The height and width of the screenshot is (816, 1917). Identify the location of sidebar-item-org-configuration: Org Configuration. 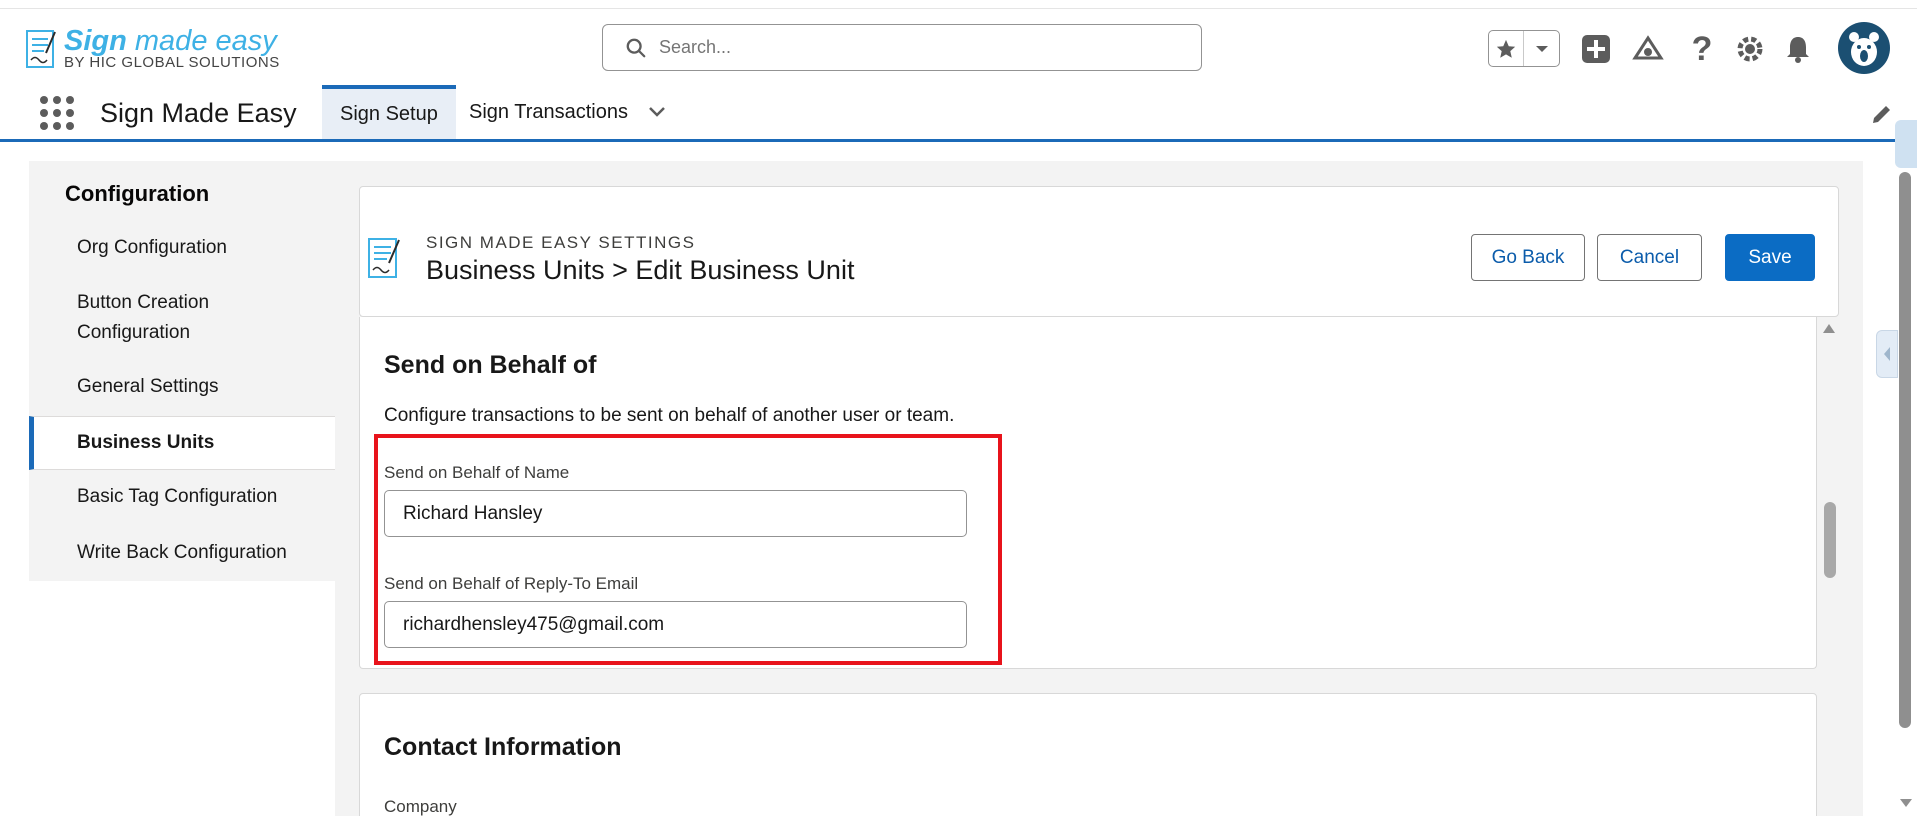
(182, 248).